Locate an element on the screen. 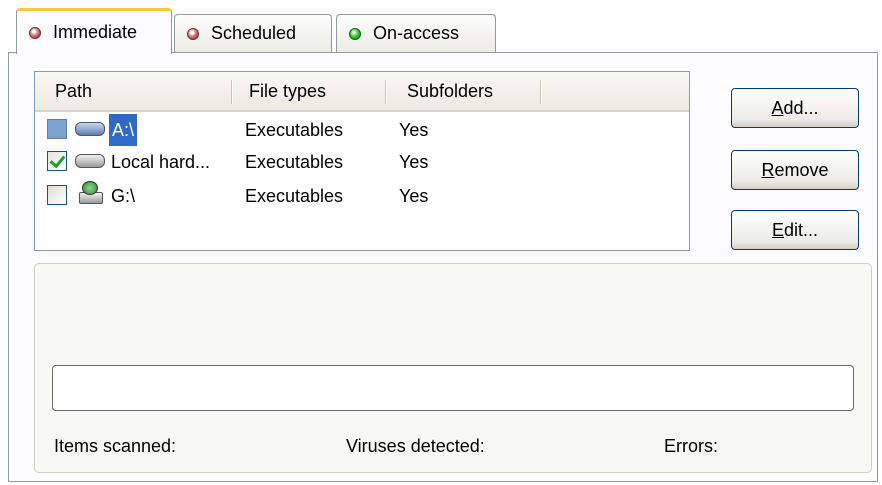 Image resolution: width=882 pixels, height=485 pixels. row-path: G:\ is located at coordinates (123, 196).